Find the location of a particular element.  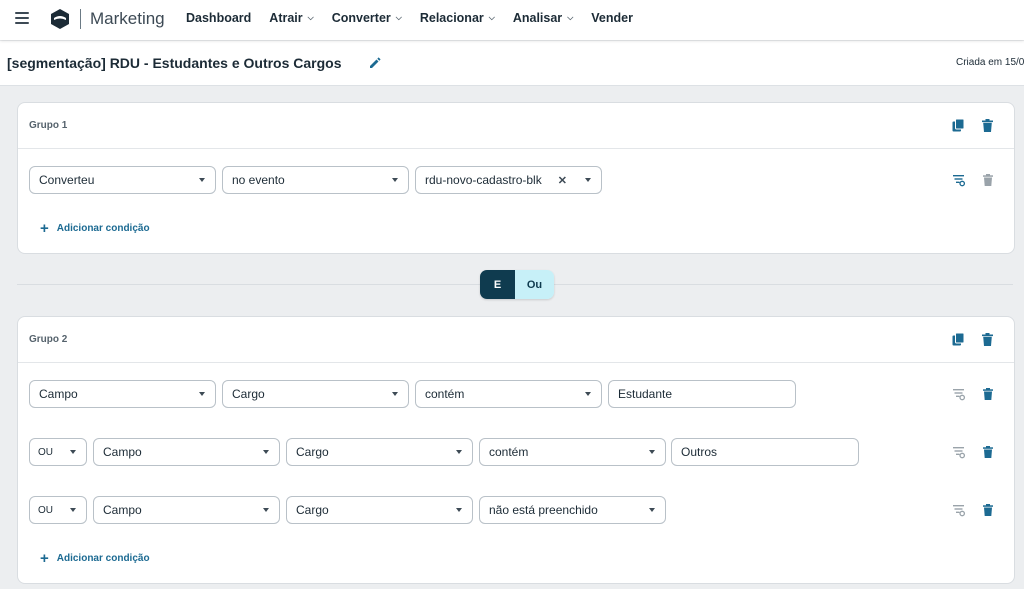

close-icon: ✕ is located at coordinates (562, 180).